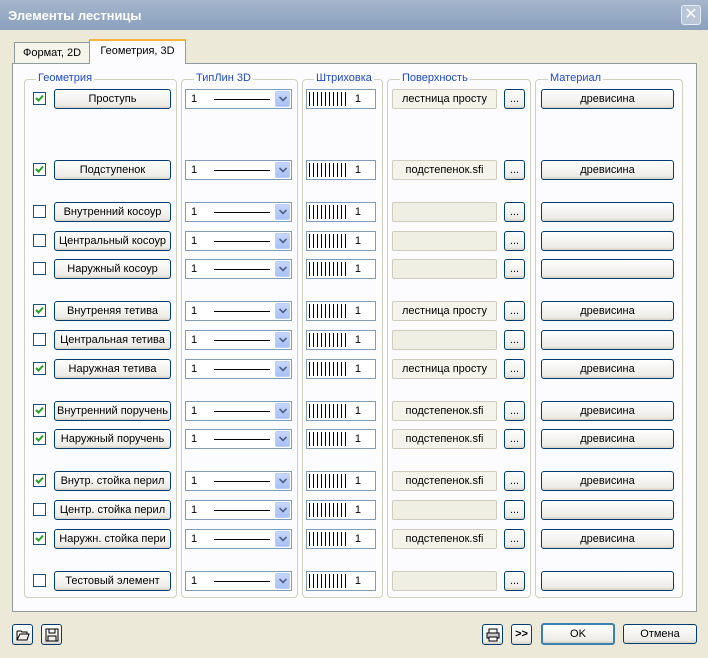 This screenshot has width=708, height=658. I want to click on surface-field: лестница просту, so click(444, 311).